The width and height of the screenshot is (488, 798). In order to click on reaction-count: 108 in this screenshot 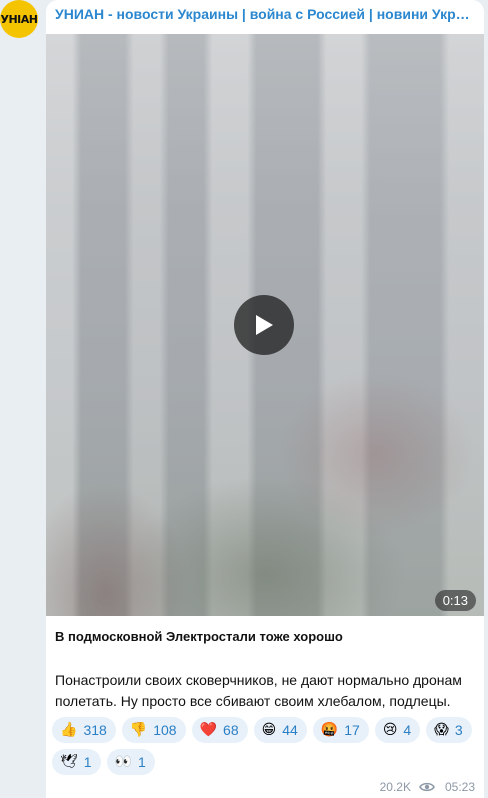, I will do `click(165, 730)`.